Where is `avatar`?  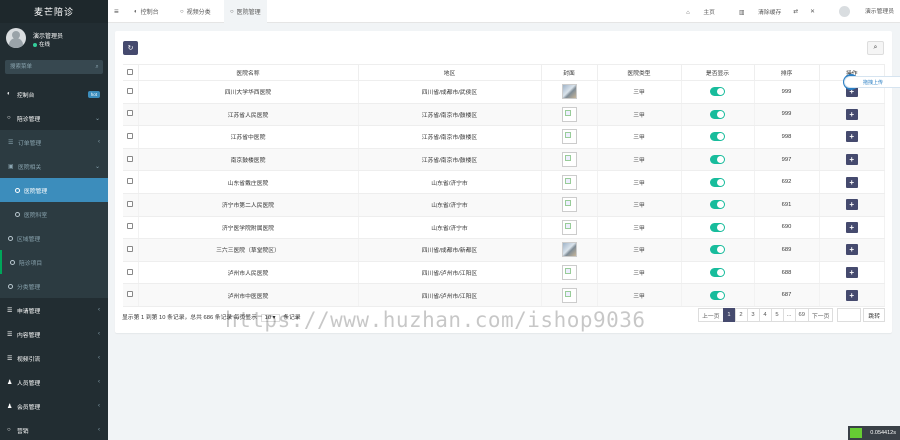 avatar is located at coordinates (844, 11).